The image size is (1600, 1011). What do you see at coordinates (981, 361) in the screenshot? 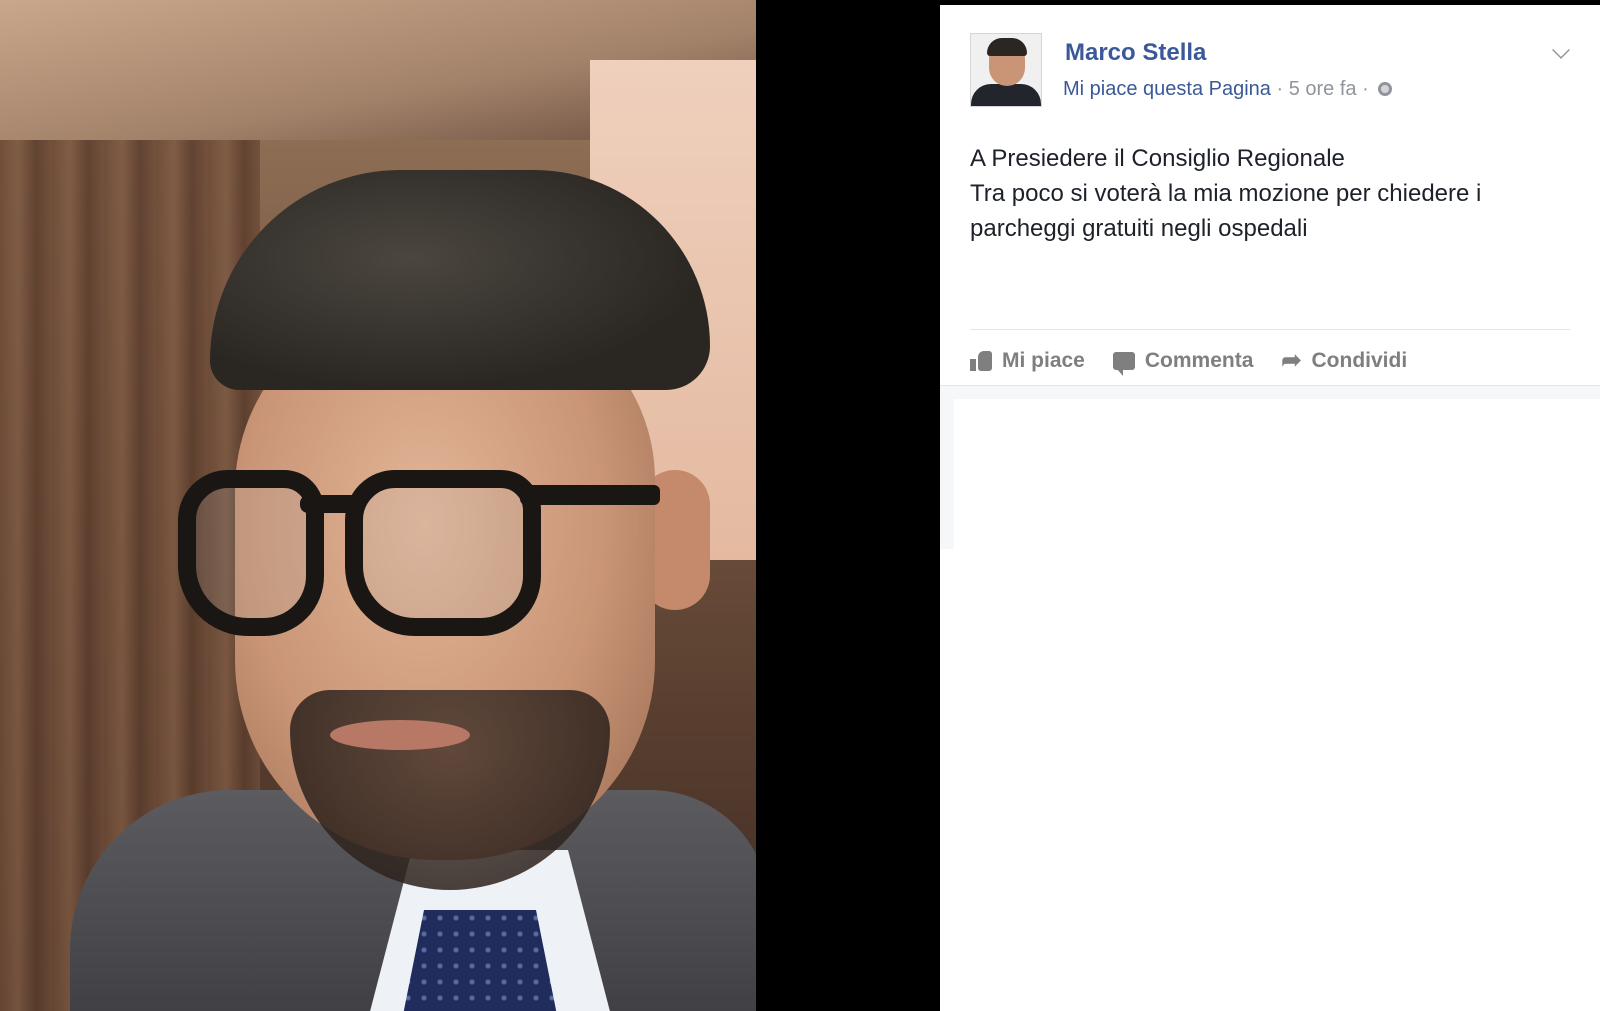
I see `thumbs-up-icon` at bounding box center [981, 361].